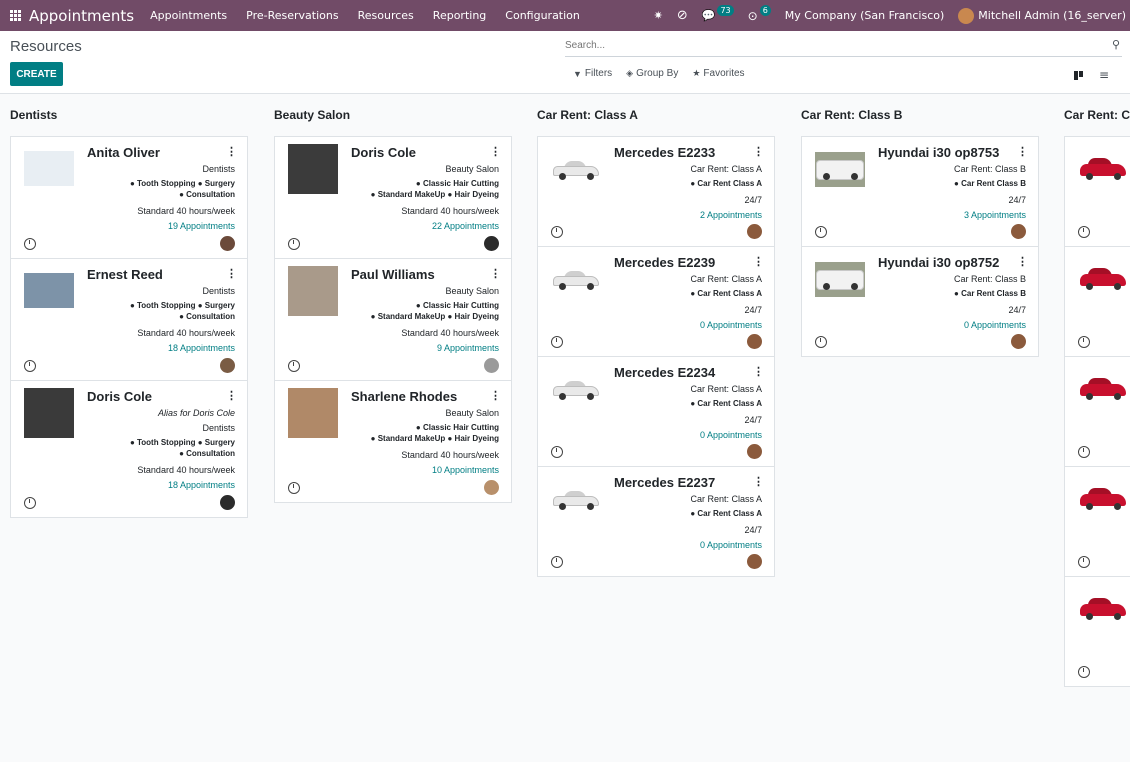 The height and width of the screenshot is (762, 1130). Describe the element at coordinates (731, 215) in the screenshot. I see `appointments-link: 2 Appointments` at that location.